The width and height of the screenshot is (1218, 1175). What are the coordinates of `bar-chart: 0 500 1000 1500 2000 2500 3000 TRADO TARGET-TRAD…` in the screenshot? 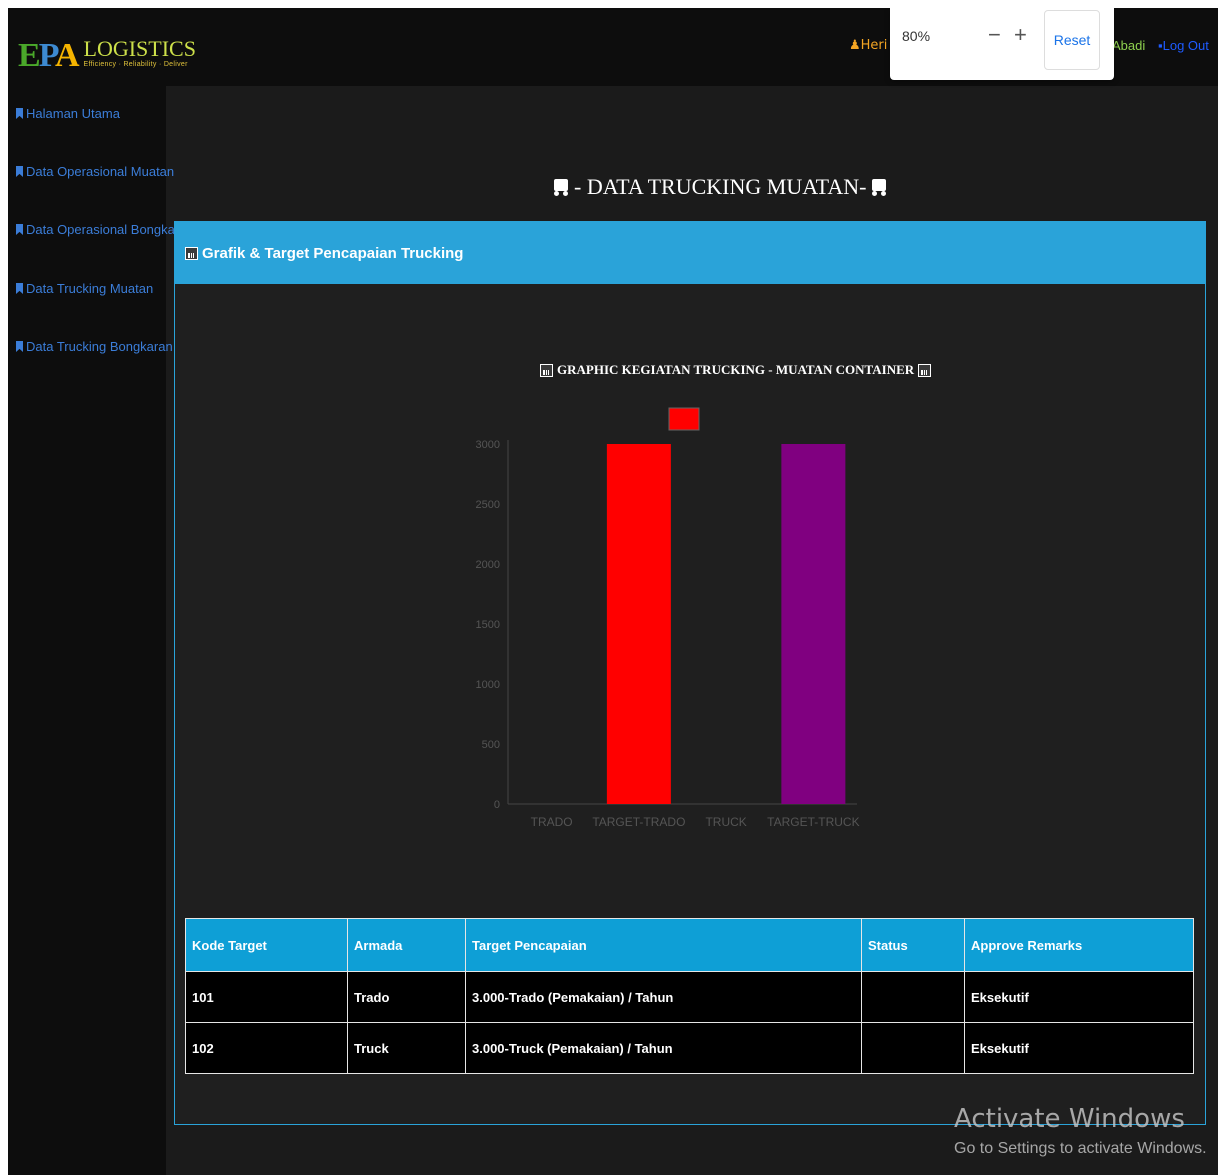 It's located at (668, 618).